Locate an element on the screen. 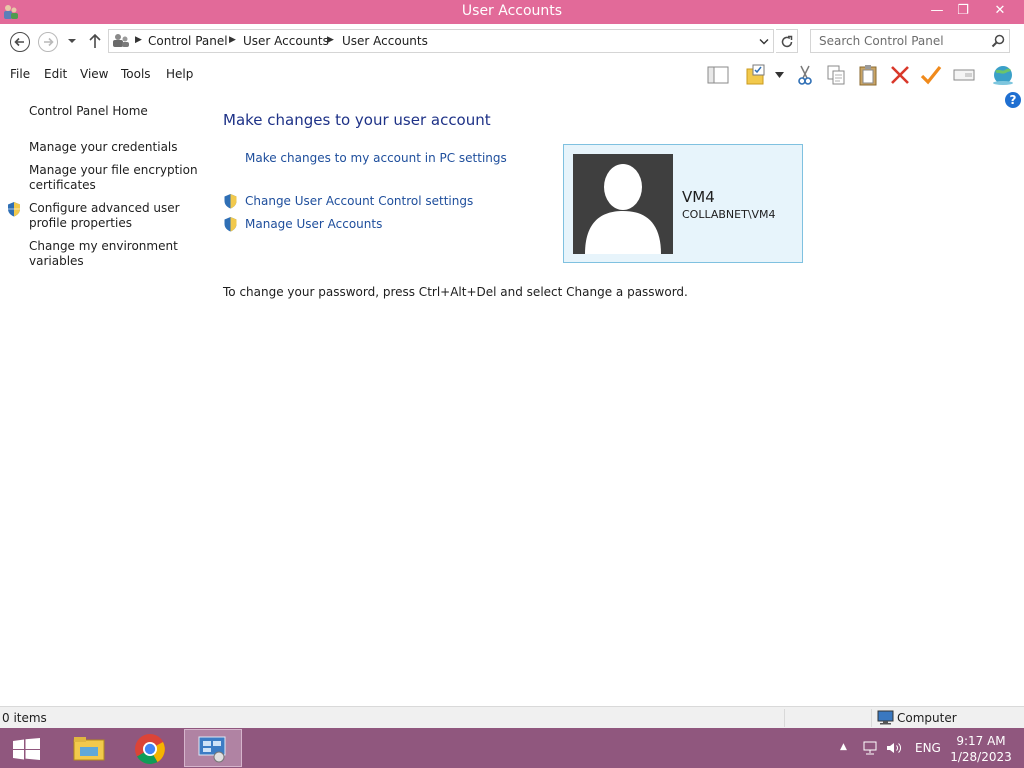 Image resolution: width=1024 pixels, height=768 pixels. copy-icon is located at coordinates (836, 75).